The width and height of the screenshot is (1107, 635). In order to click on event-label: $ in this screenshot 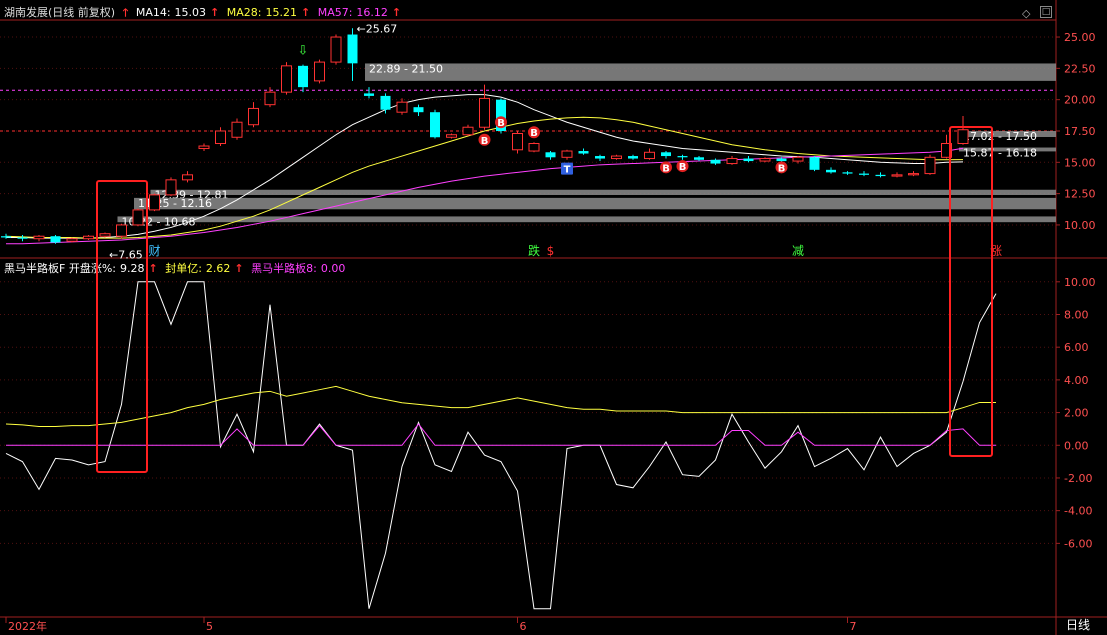, I will do `click(551, 251)`.